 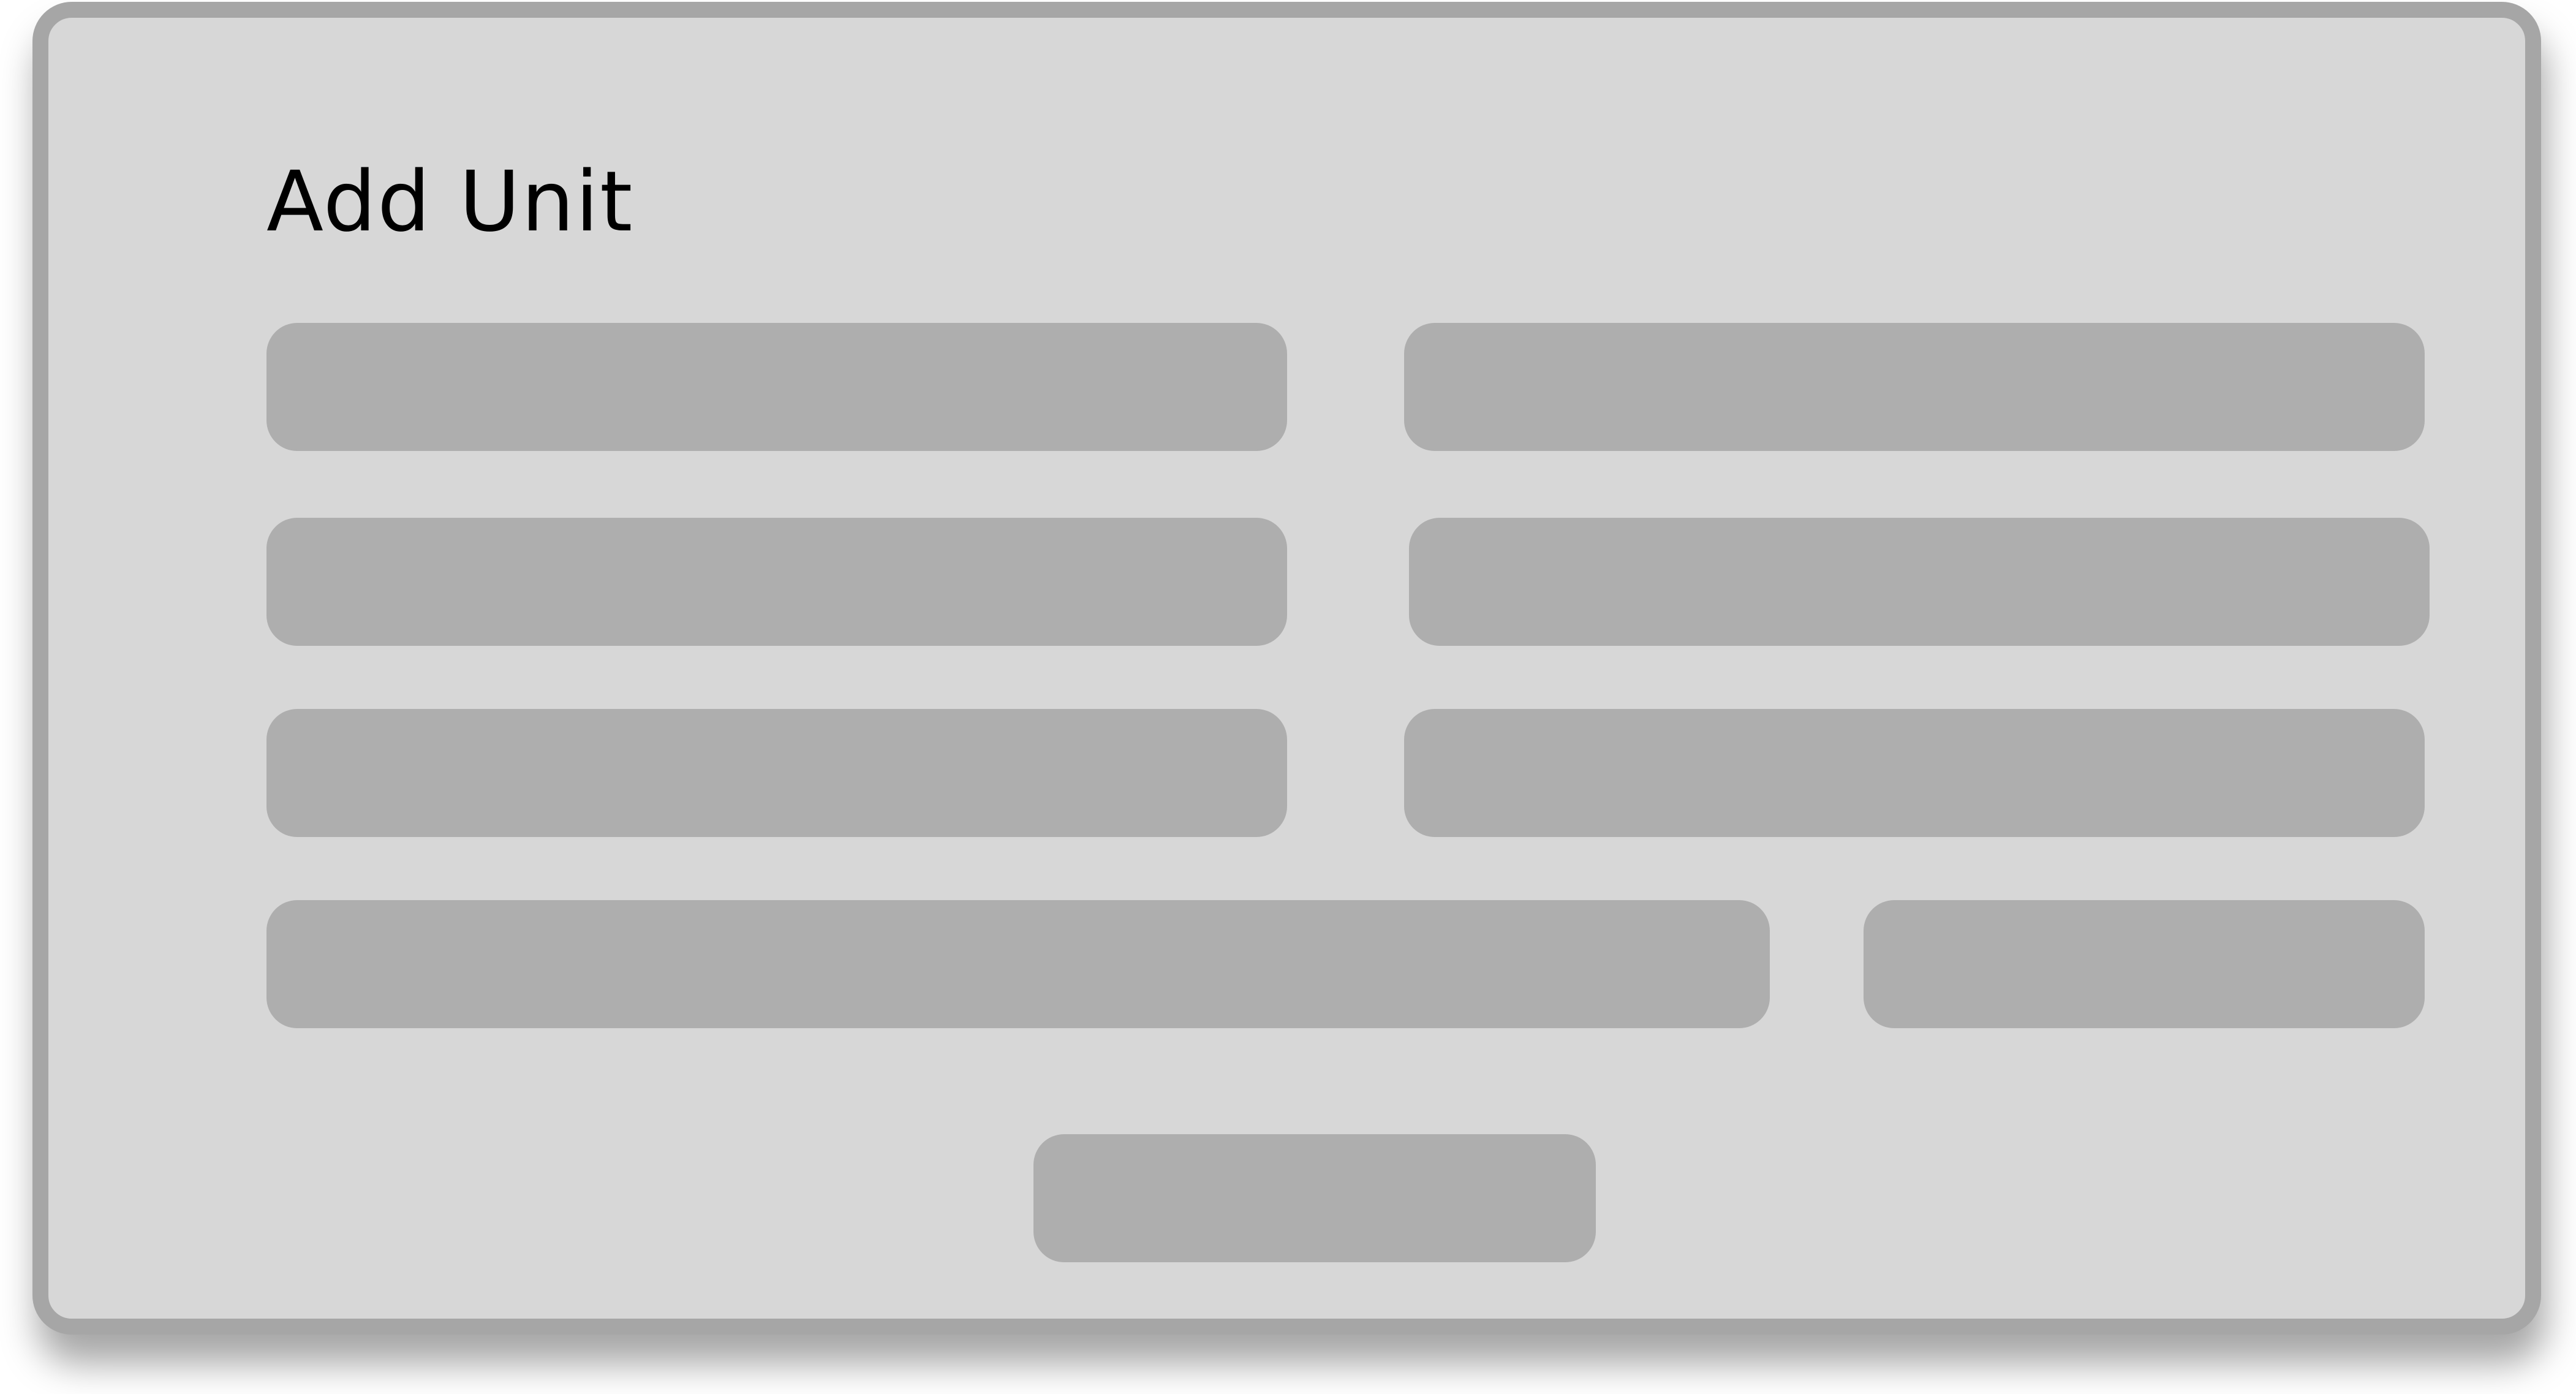 I want to click on unit-field-7-wide, so click(x=1018, y=964).